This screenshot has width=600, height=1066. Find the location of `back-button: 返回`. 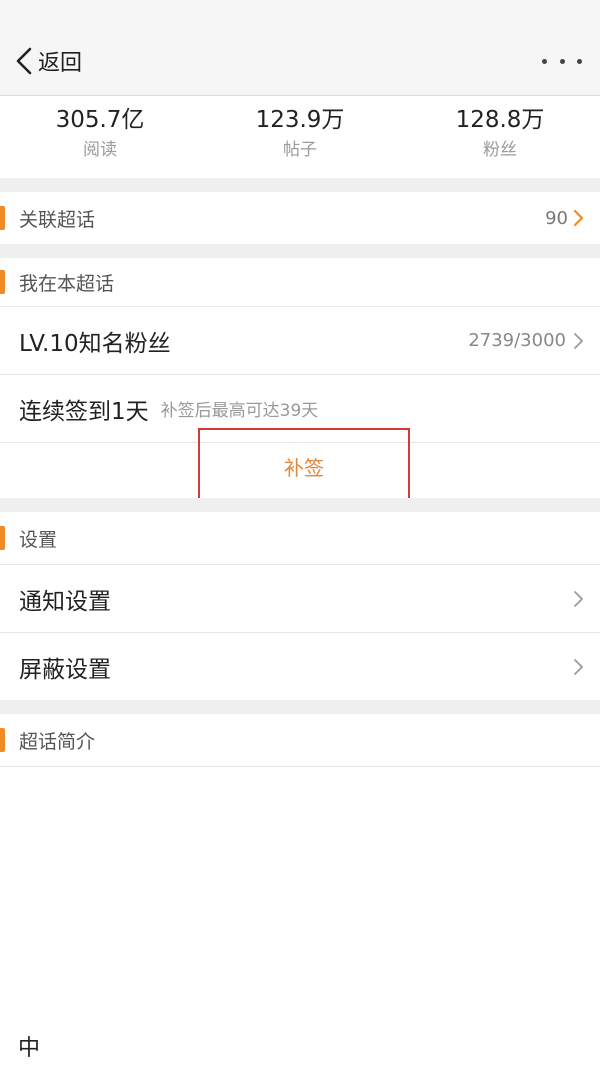

back-button: 返回 is located at coordinates (48, 61).